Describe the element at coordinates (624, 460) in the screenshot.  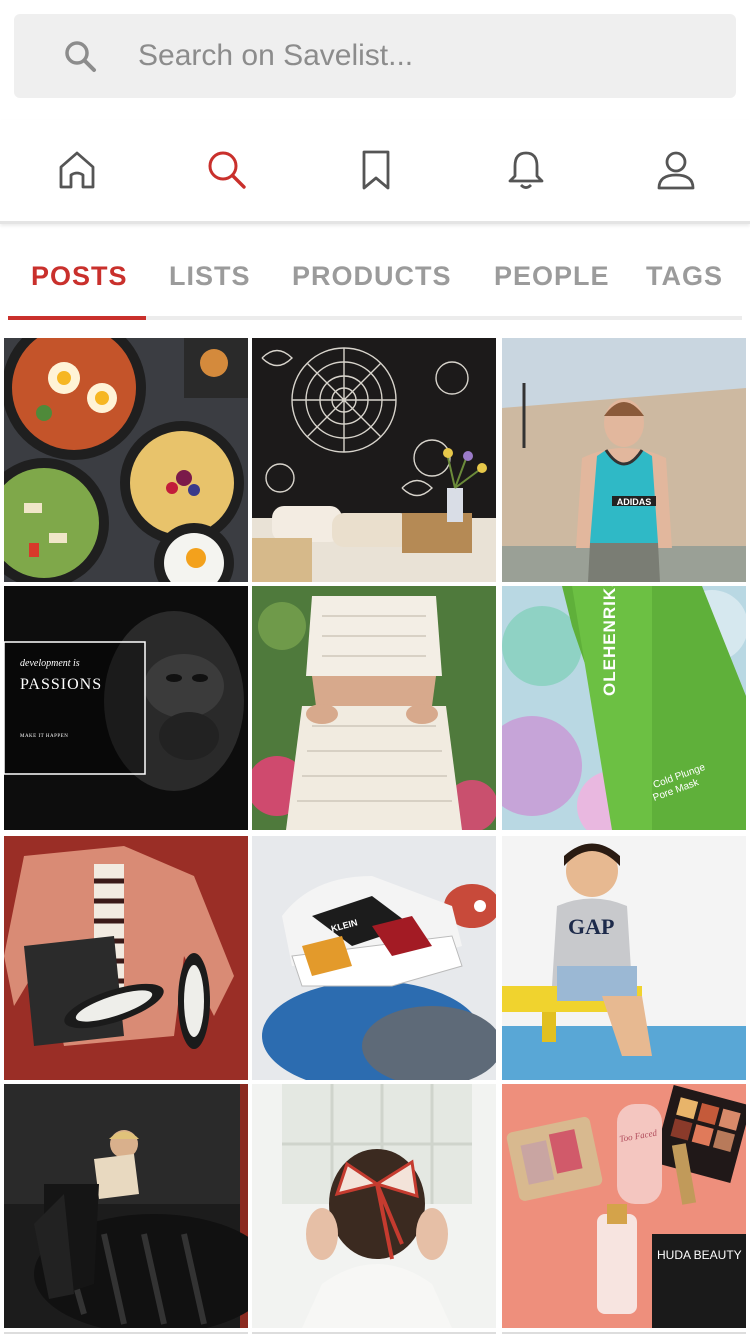
I see `post-tank-top-model: ADIDAS` at that location.